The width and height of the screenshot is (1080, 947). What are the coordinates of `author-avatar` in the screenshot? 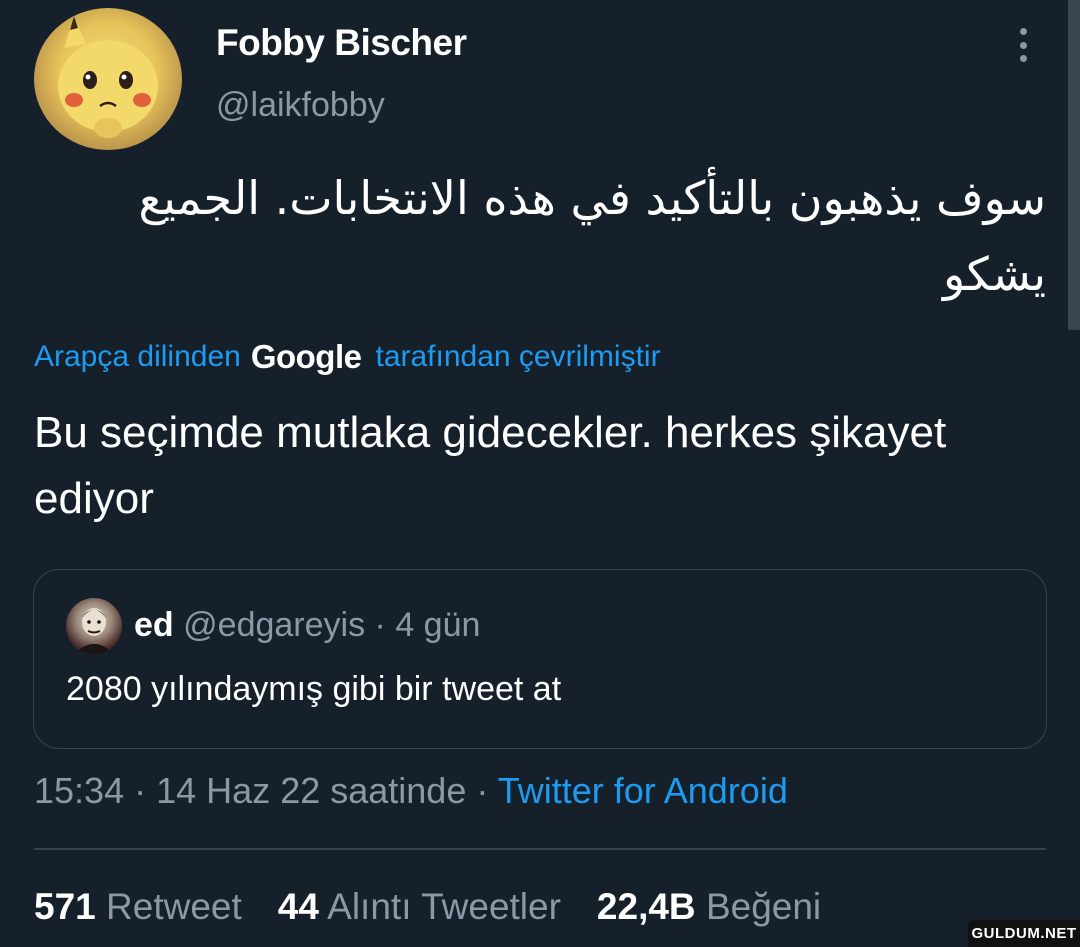 It's located at (108, 79).